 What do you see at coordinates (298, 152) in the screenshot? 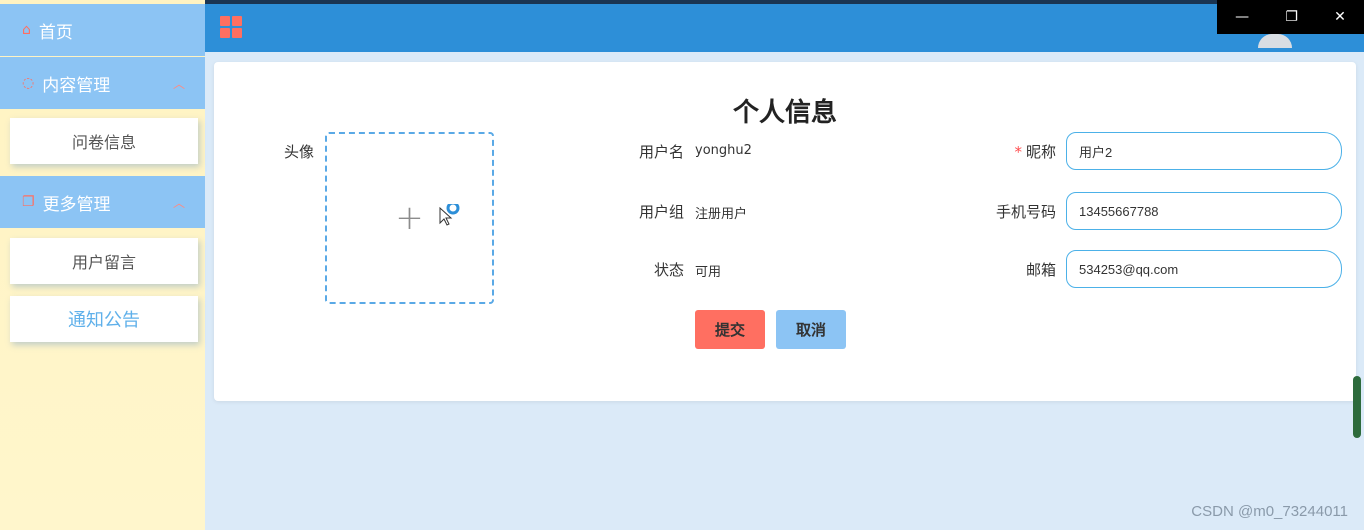
I see `avatar-label: 头像` at bounding box center [298, 152].